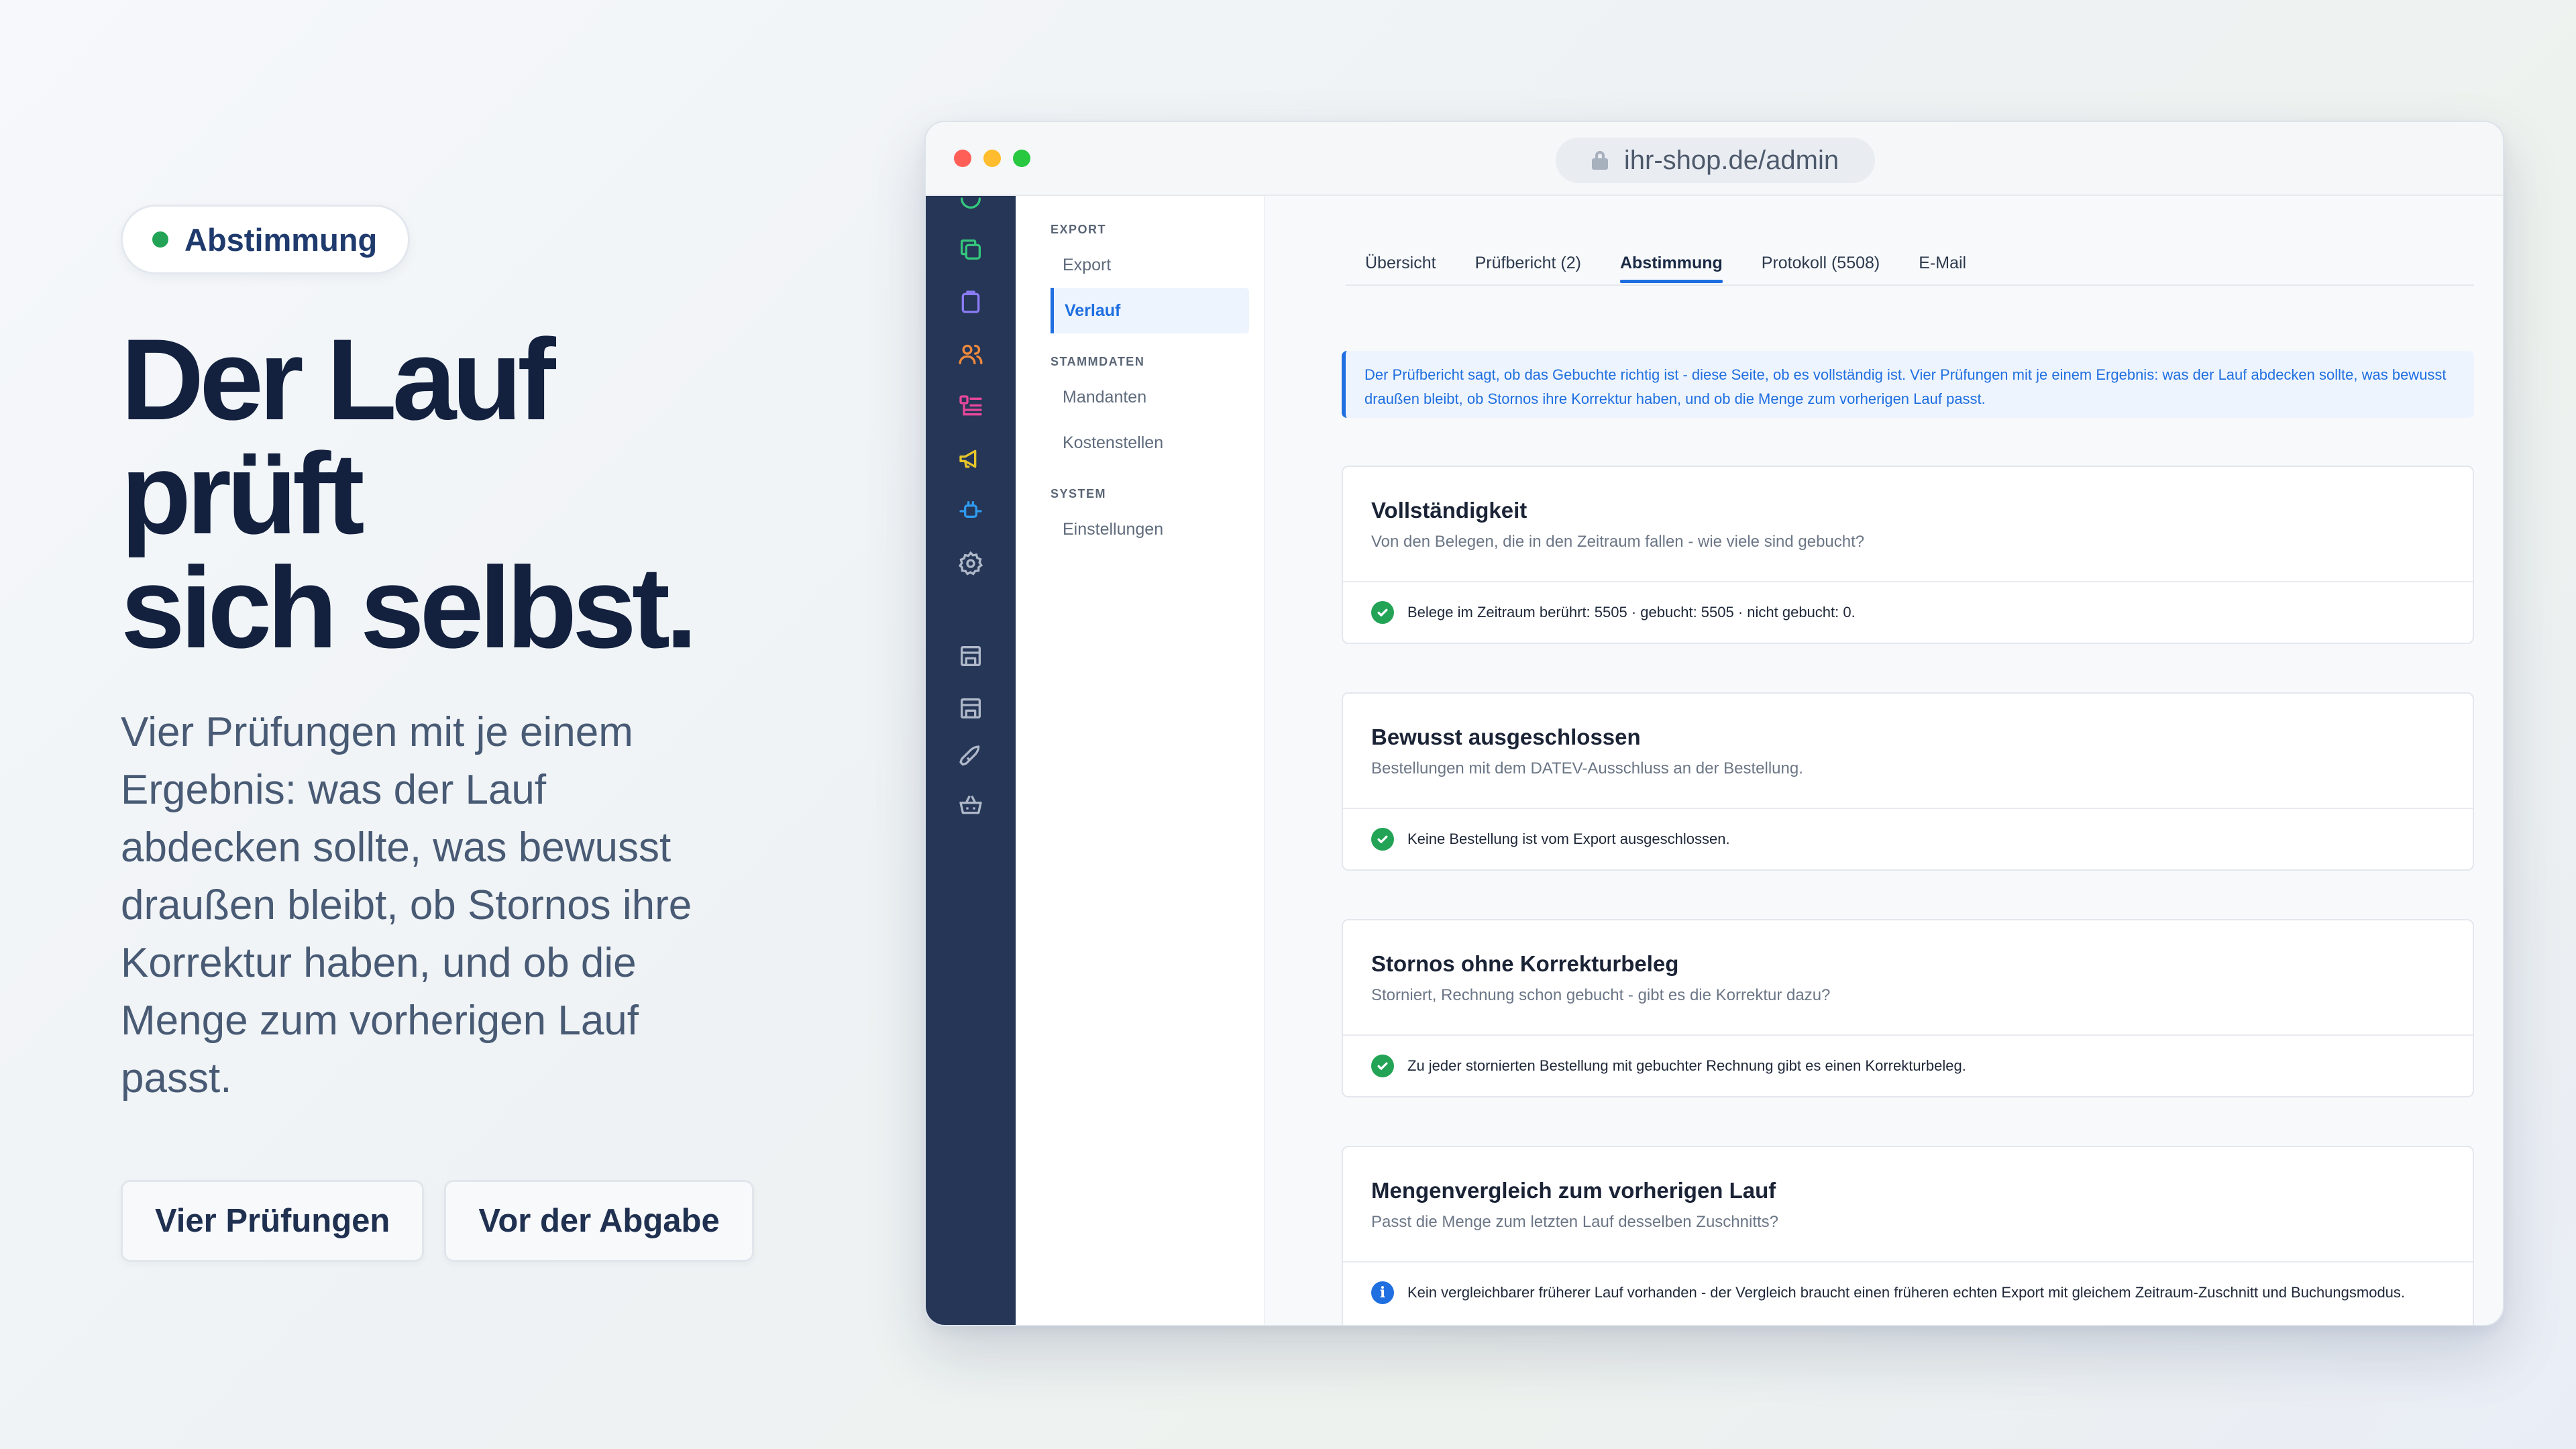 The height and width of the screenshot is (1449, 2576). What do you see at coordinates (992, 158) in the screenshot?
I see `minimize-window-icon` at bounding box center [992, 158].